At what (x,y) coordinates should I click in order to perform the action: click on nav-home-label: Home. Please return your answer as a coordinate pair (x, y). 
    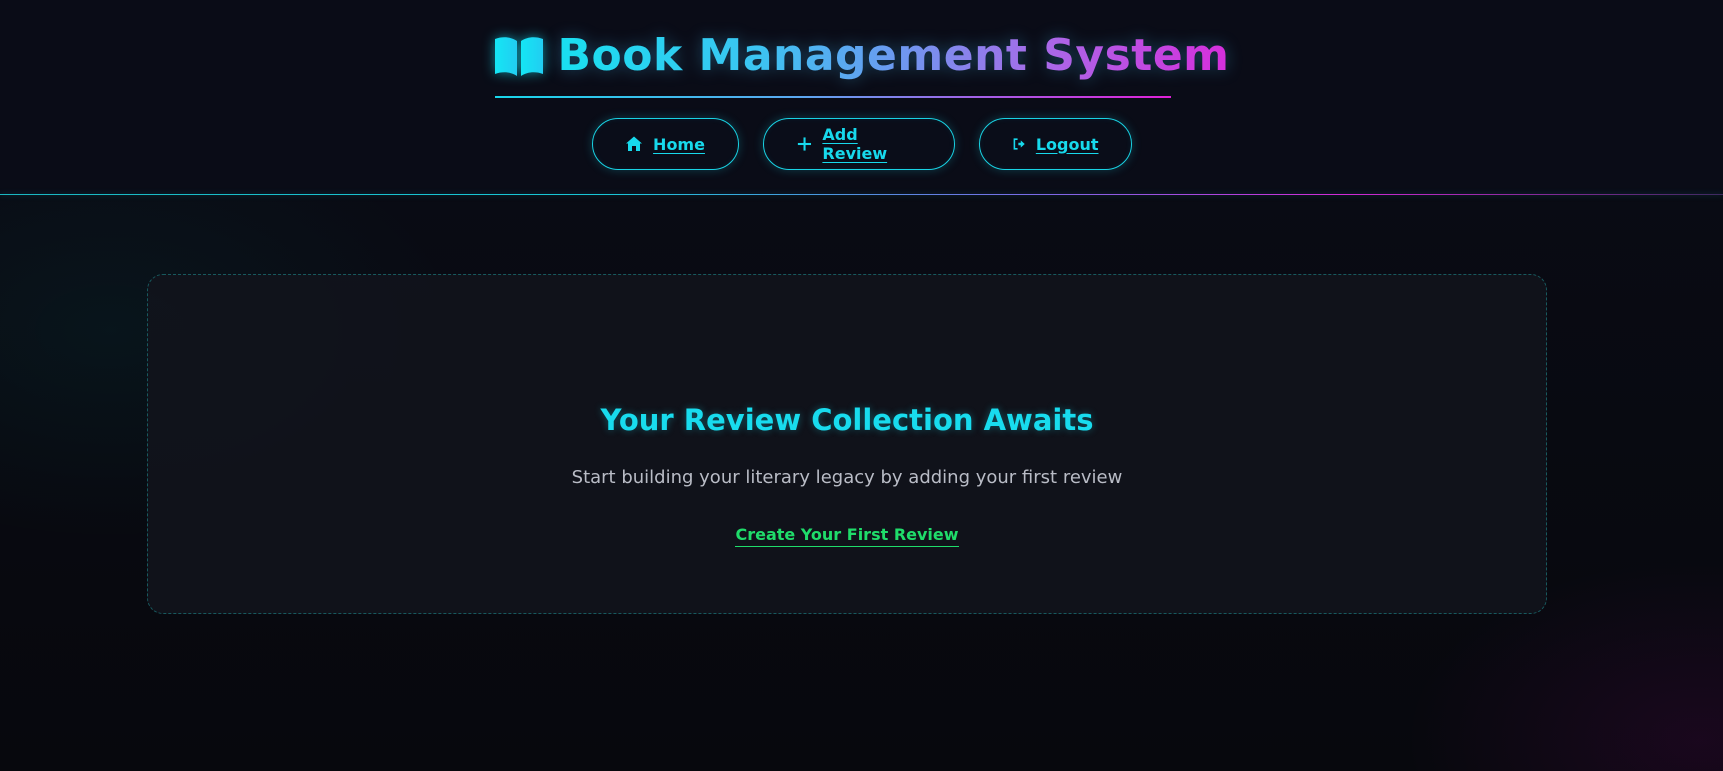
    Looking at the image, I should click on (679, 144).